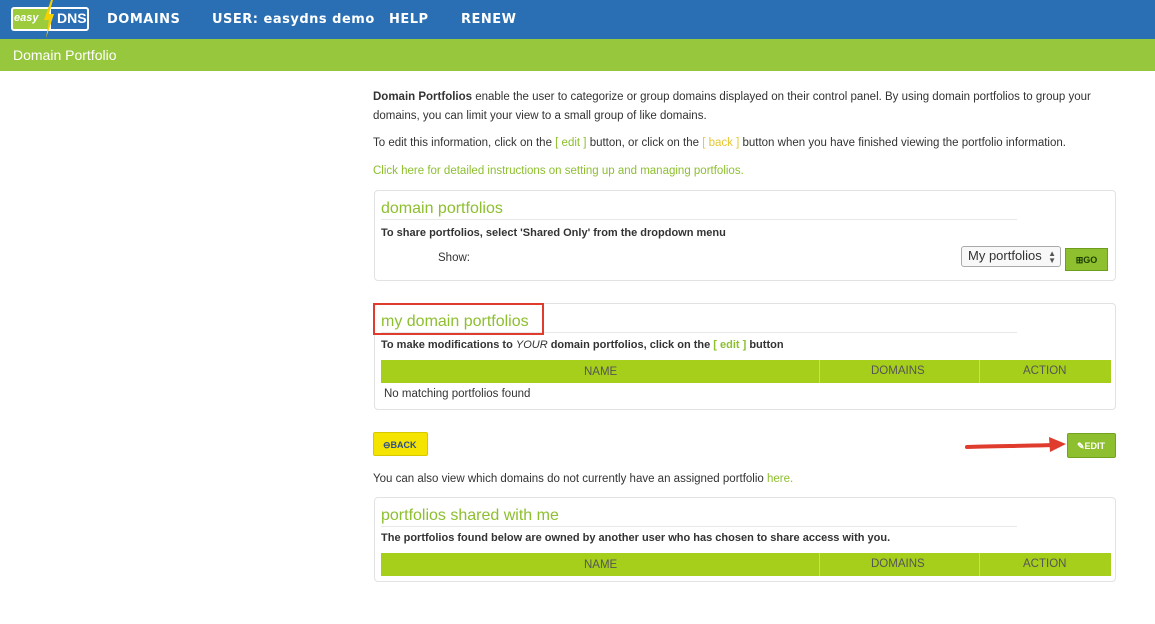  Describe the element at coordinates (531, 345) in the screenshot. I see `my-subtitle-em: YOUR` at that location.